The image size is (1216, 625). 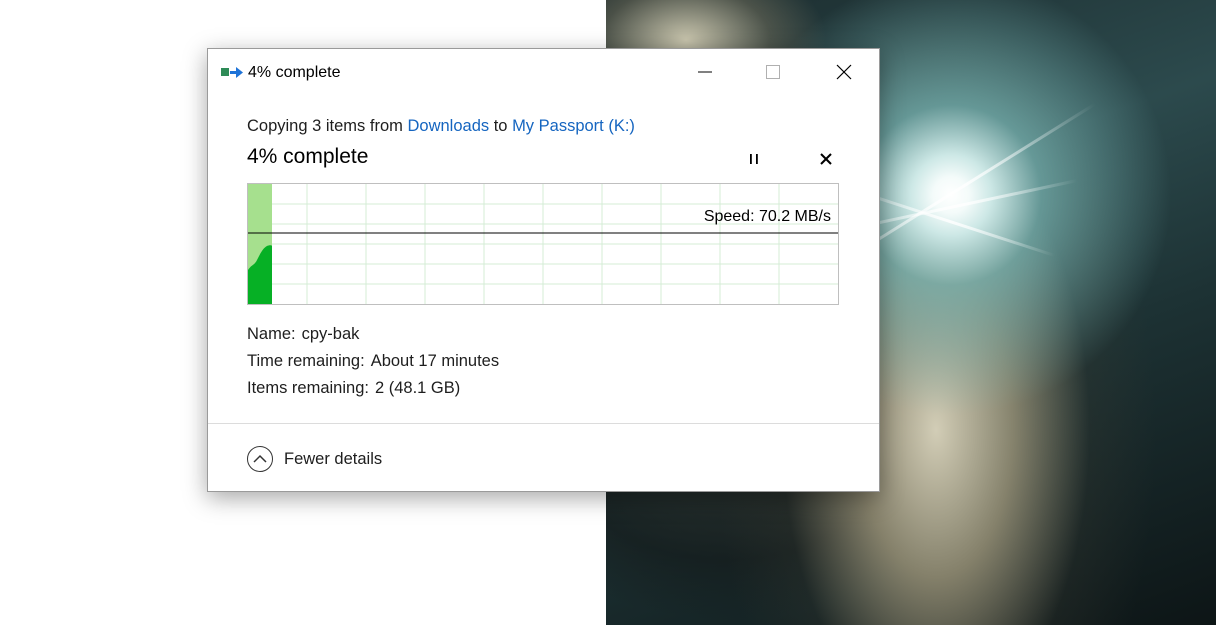 I want to click on copy-mid: to, so click(x=501, y=126).